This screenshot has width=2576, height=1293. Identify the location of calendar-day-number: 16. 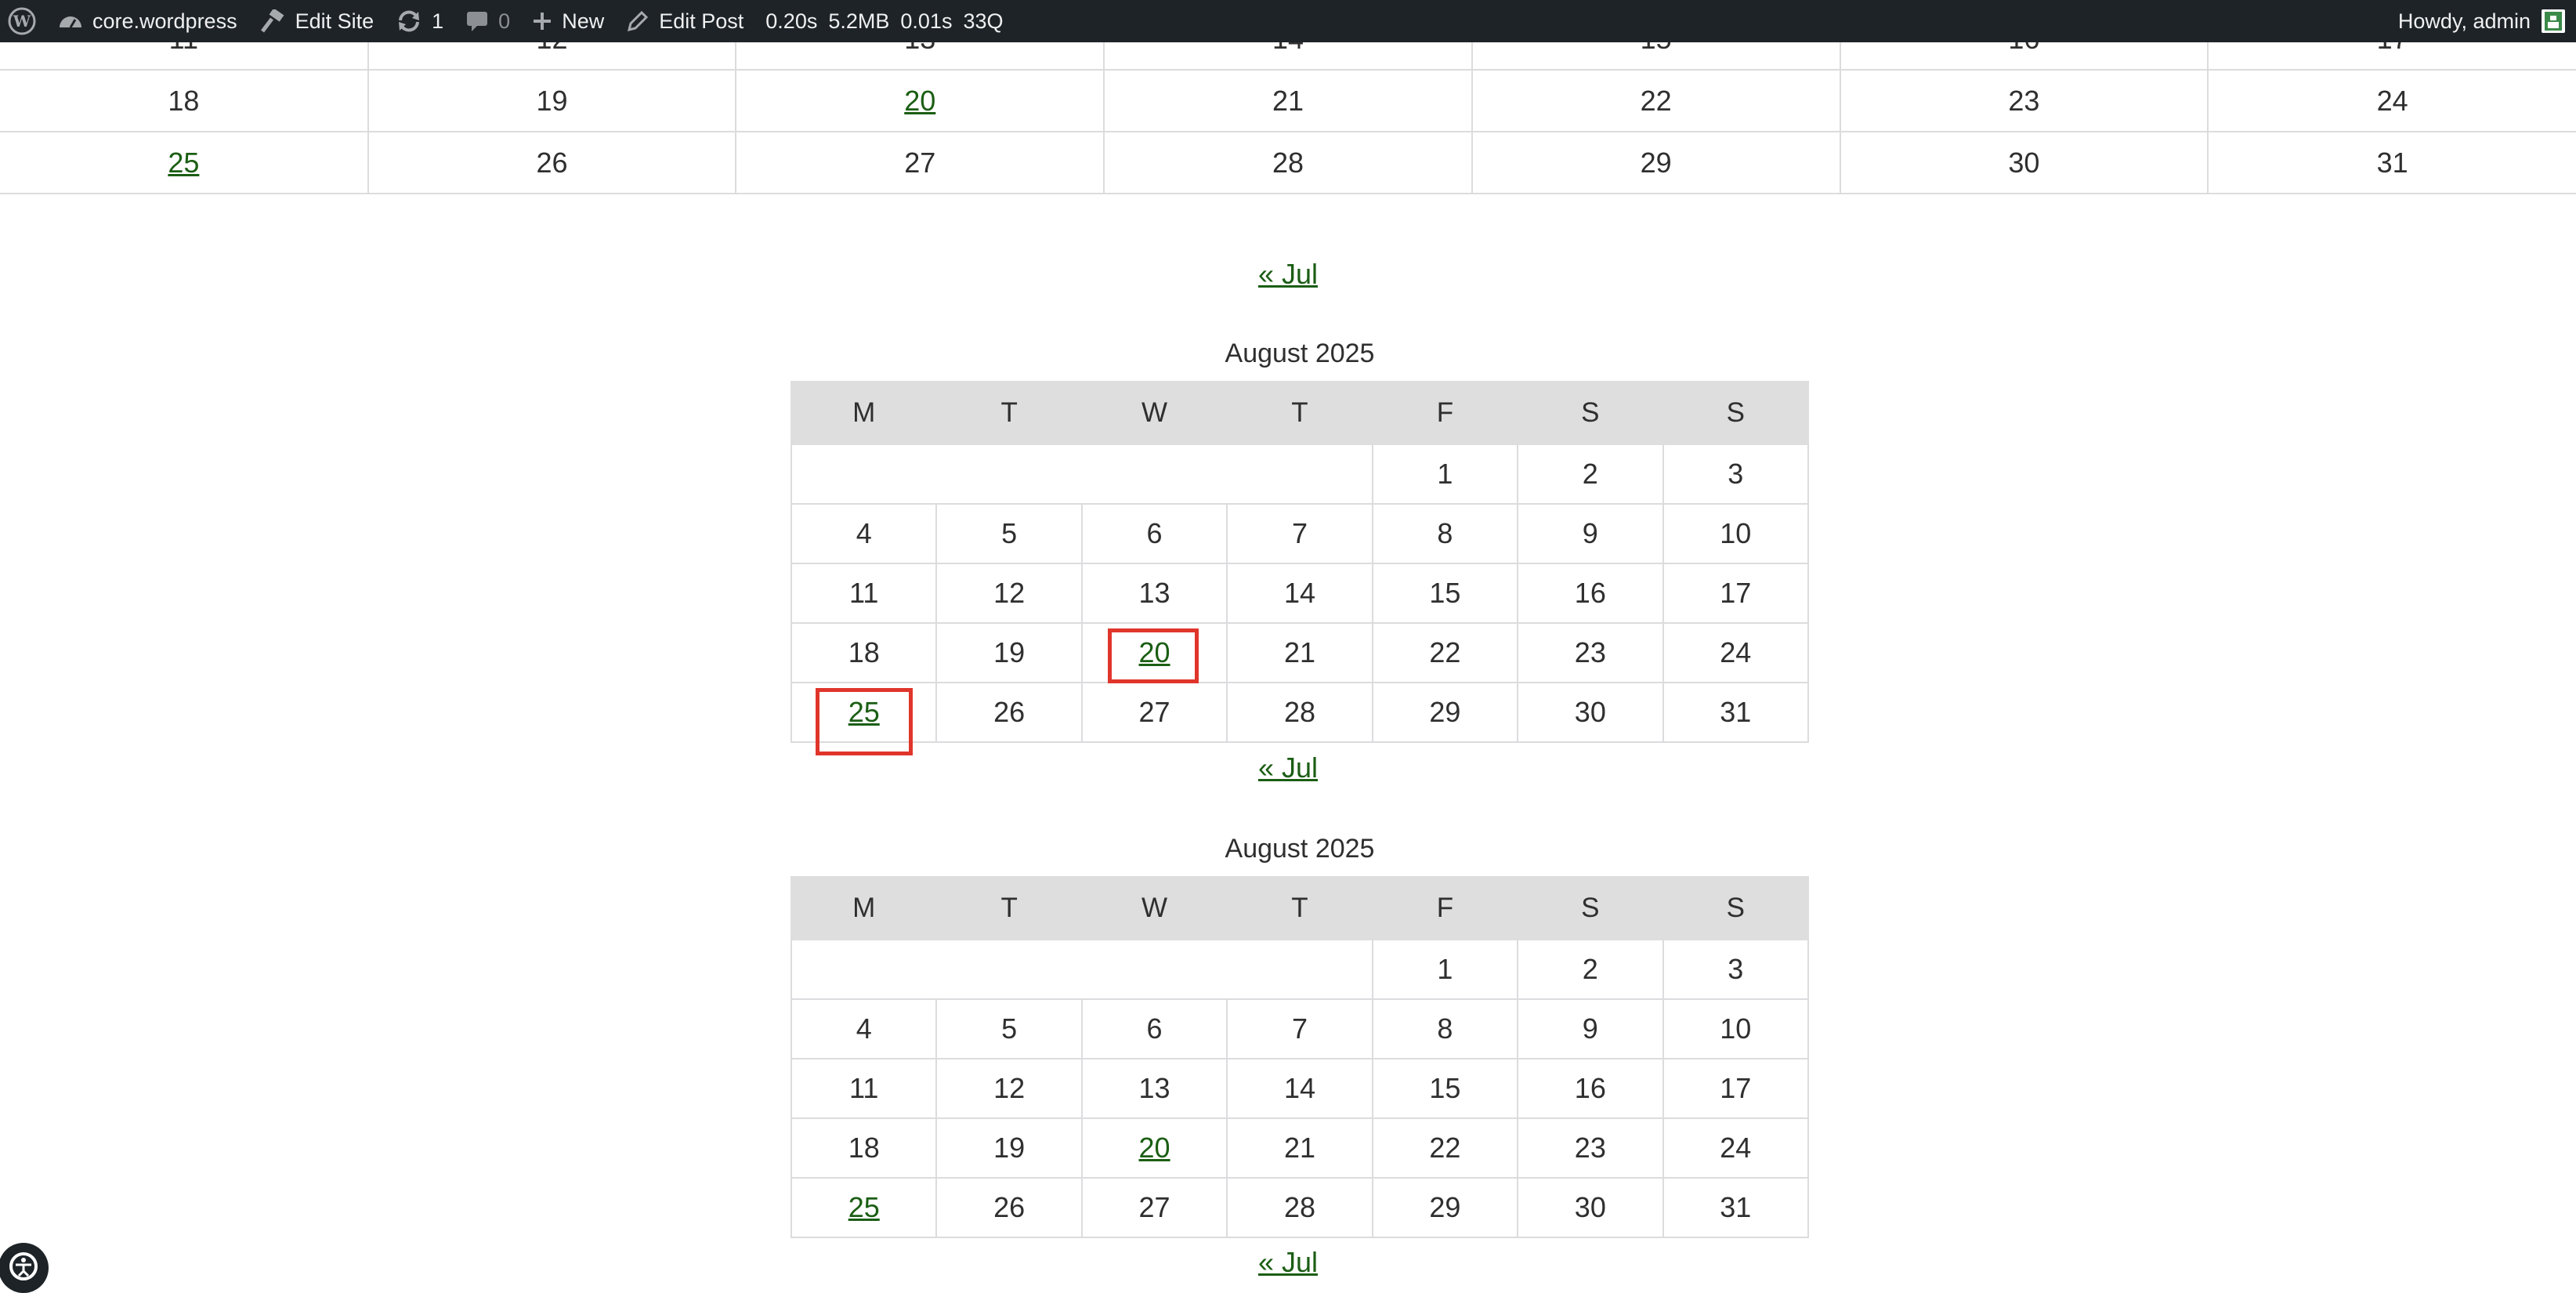
(1590, 1088).